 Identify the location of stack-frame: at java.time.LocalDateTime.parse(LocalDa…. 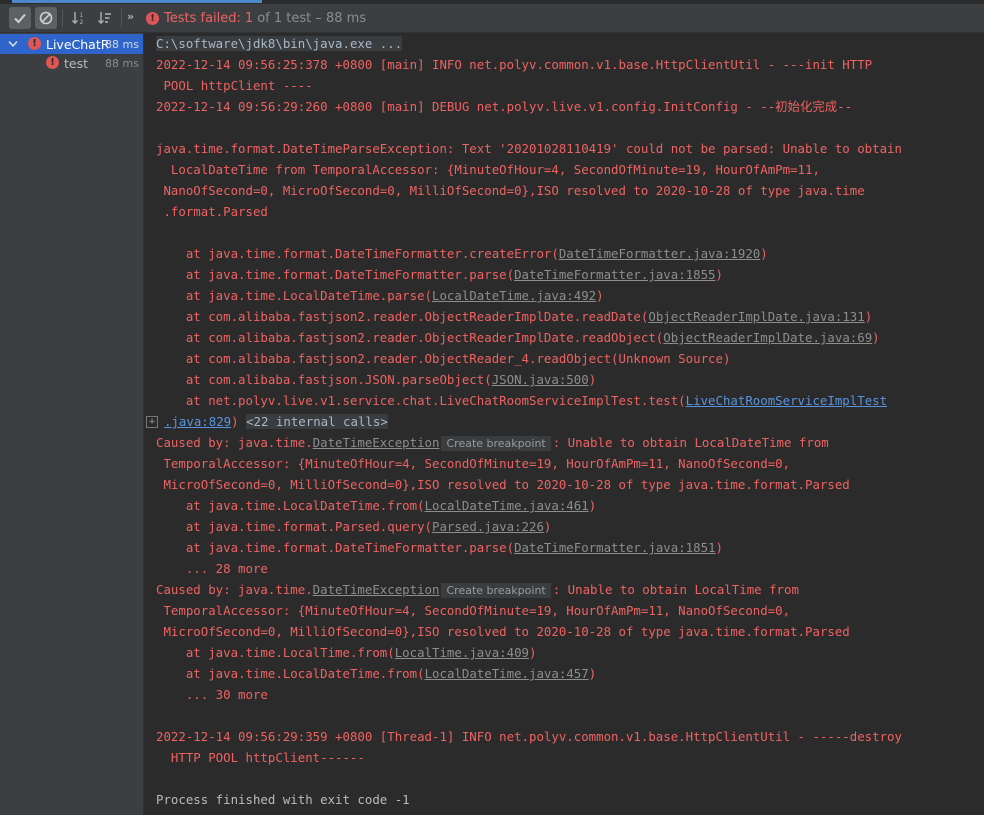
(380, 295).